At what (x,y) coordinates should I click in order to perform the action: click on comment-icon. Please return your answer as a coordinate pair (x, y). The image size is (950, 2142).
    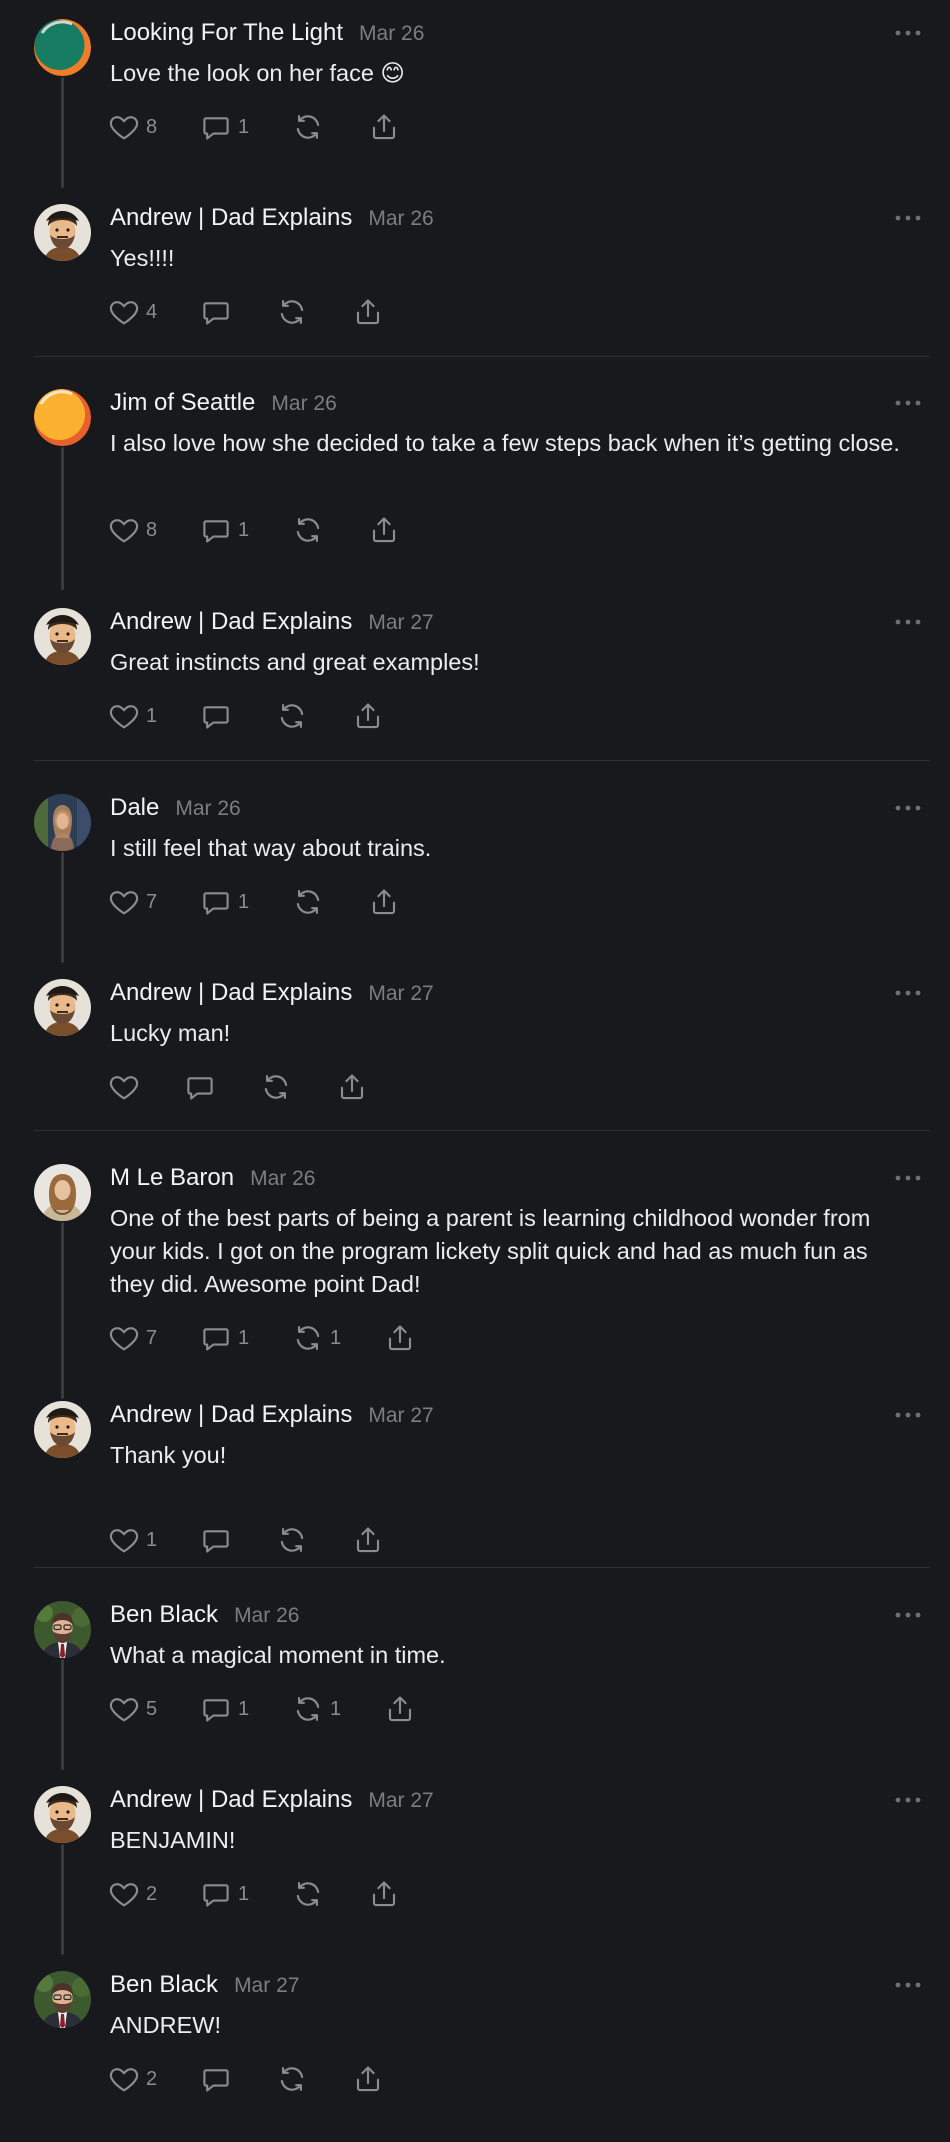
    Looking at the image, I should click on (216, 716).